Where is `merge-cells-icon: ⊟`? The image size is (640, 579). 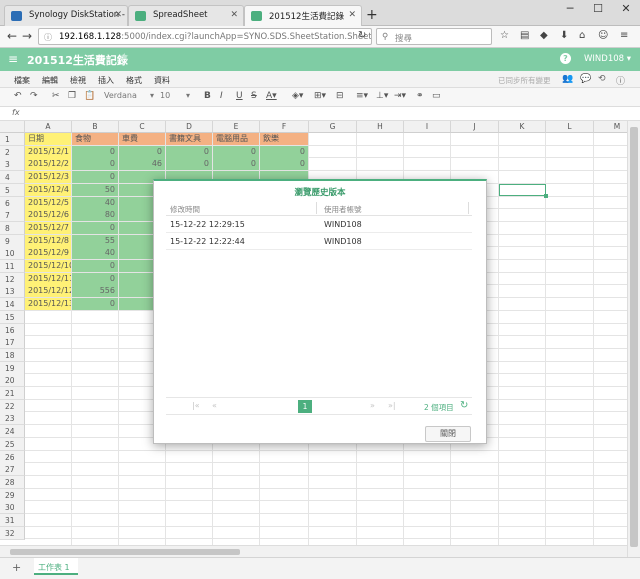
merge-cells-icon: ⊟ is located at coordinates (340, 96).